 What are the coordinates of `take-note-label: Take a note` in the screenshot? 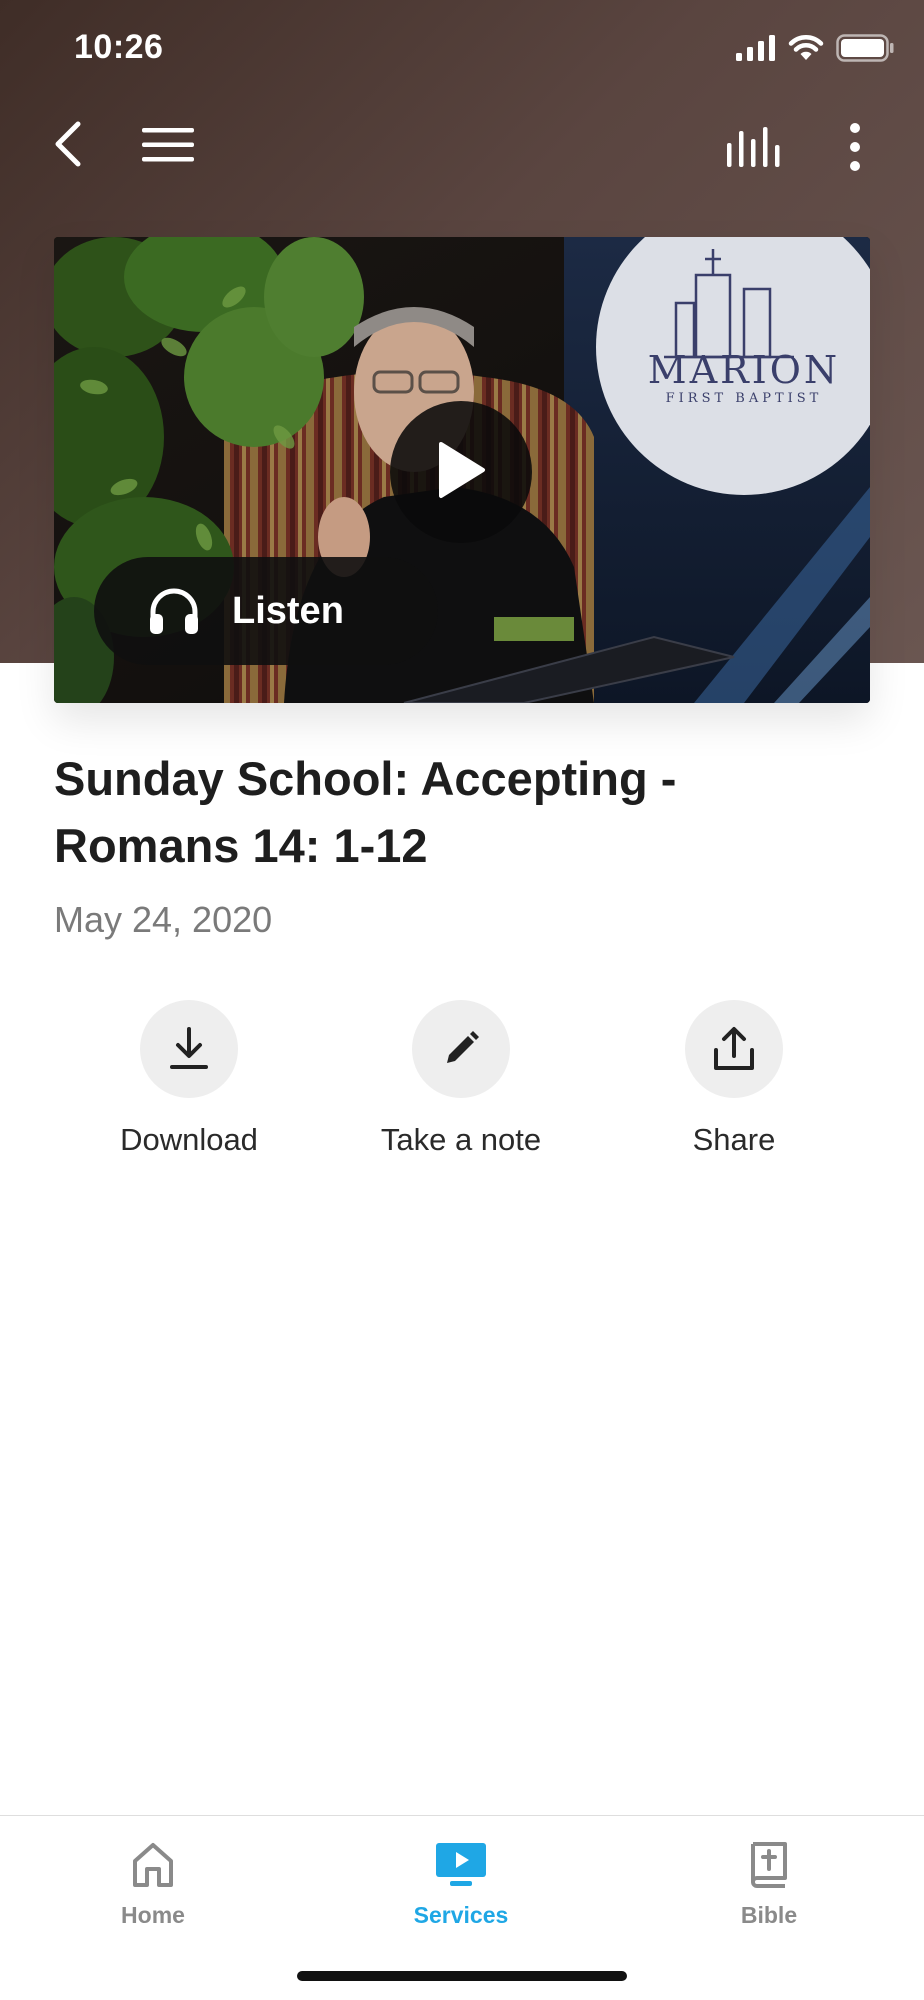 It's located at (461, 1139).